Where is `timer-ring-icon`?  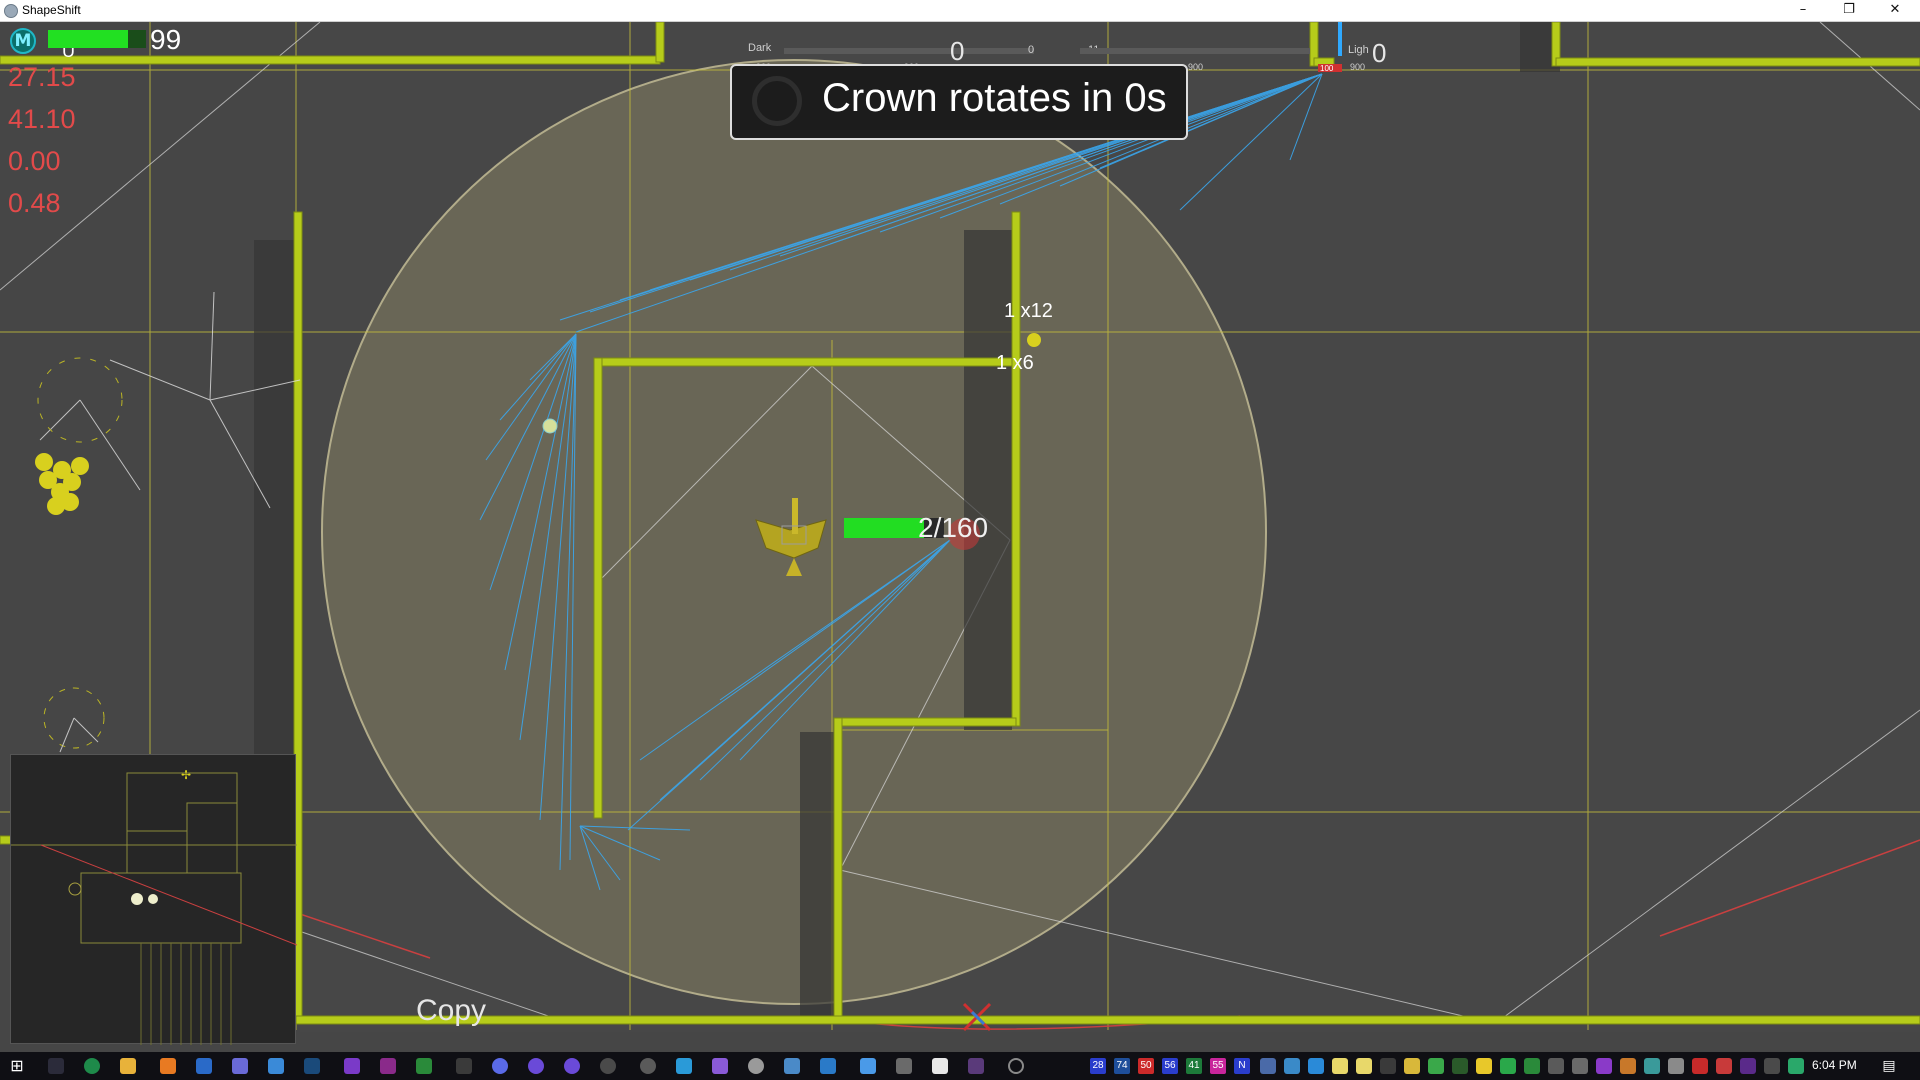 timer-ring-icon is located at coordinates (777, 101).